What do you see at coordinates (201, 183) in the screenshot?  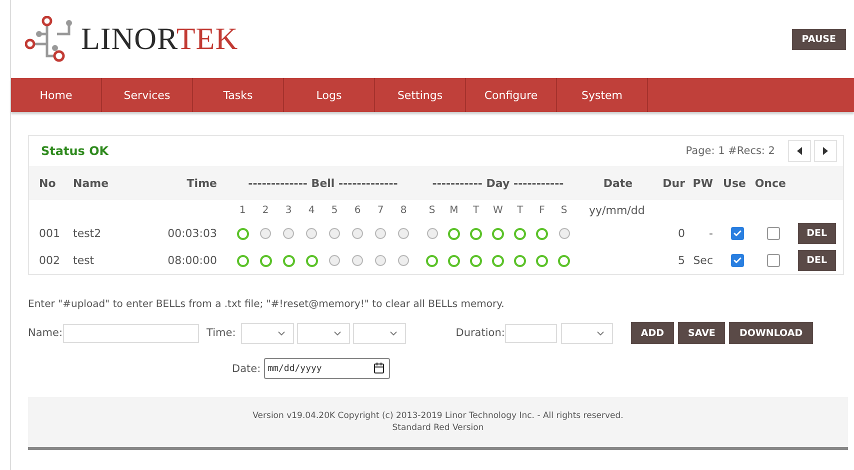 I see `column-header: Time` at bounding box center [201, 183].